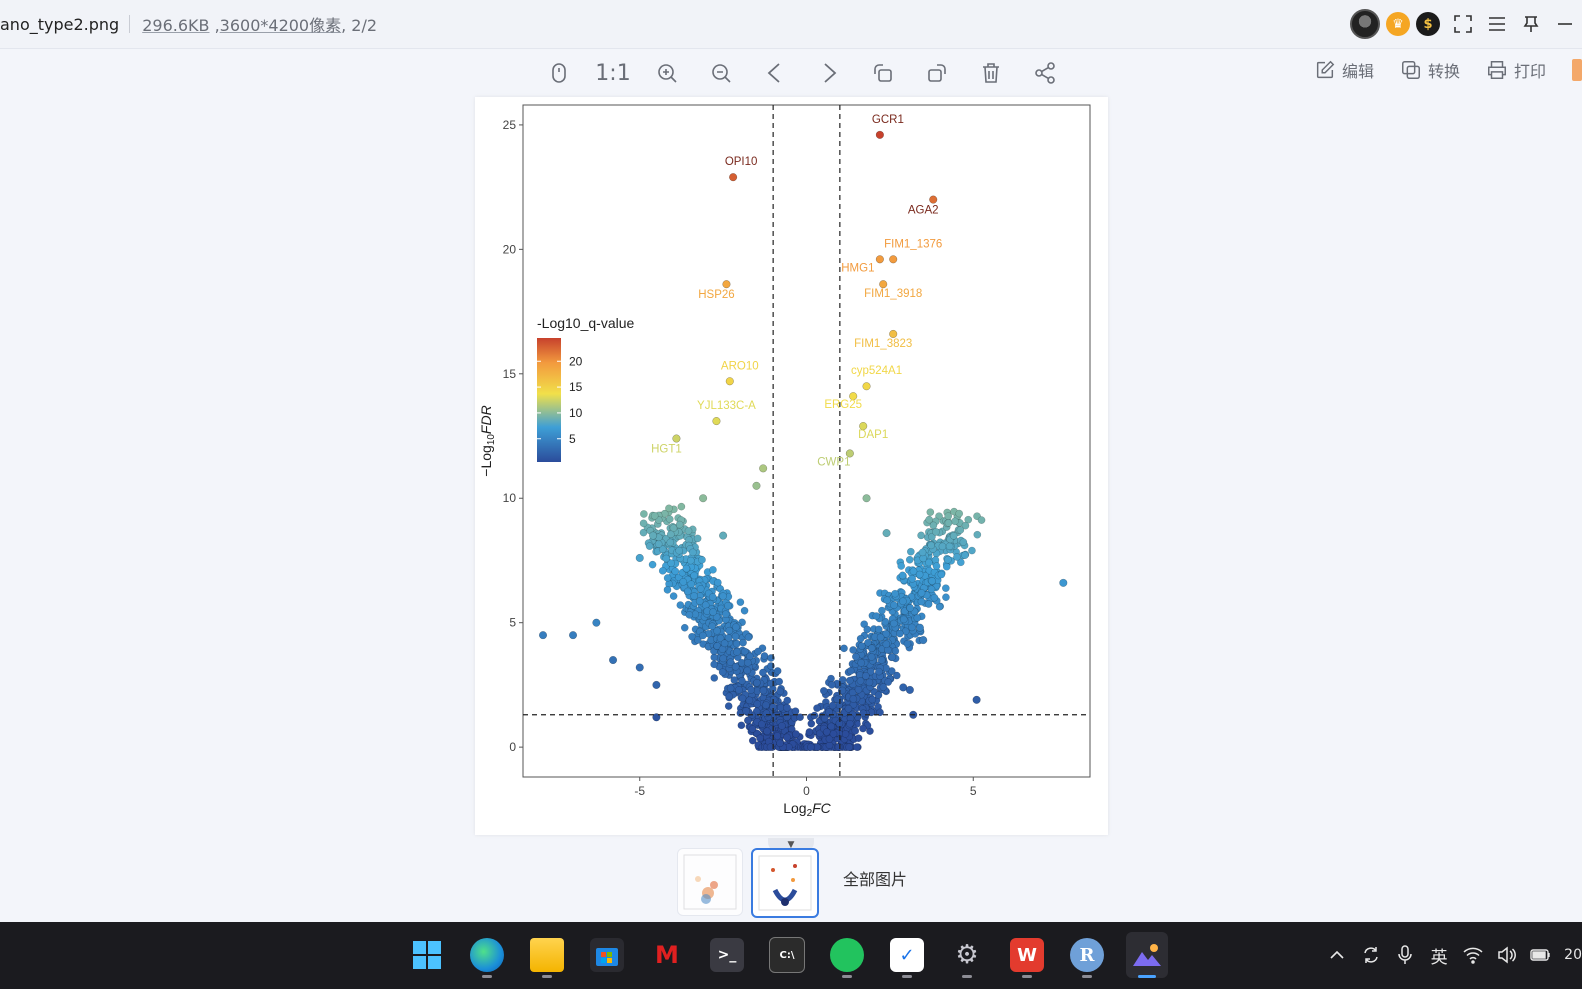 This screenshot has width=1582, height=989. I want to click on running-indicator, so click(907, 976).